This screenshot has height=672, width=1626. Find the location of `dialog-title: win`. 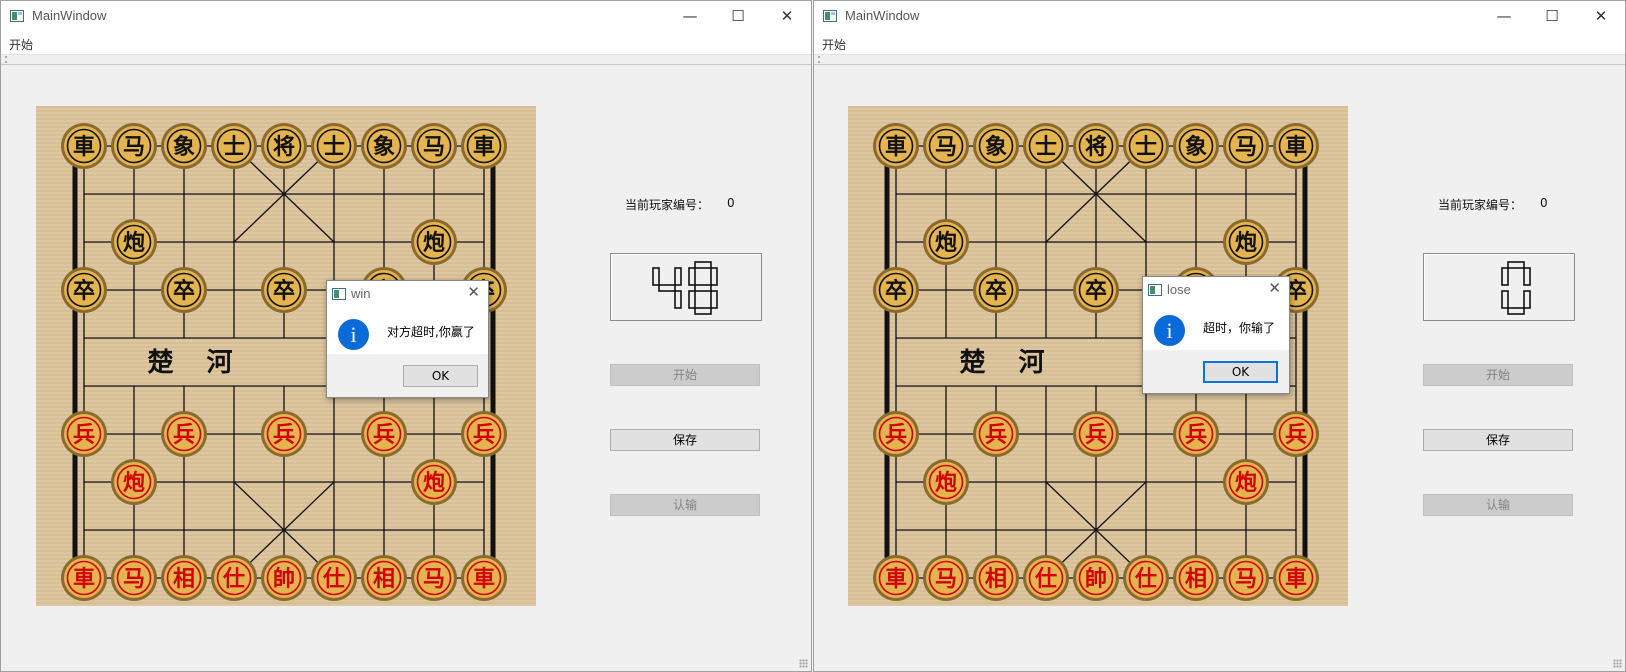

dialog-title: win is located at coordinates (361, 293).